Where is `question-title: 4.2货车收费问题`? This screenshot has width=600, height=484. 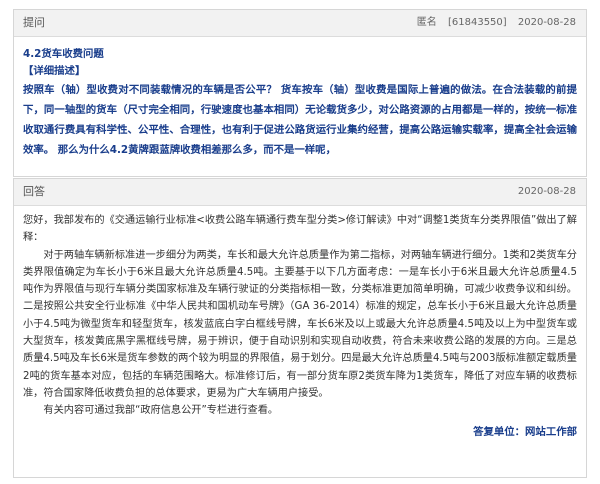 question-title: 4.2货车收费问题 is located at coordinates (63, 54).